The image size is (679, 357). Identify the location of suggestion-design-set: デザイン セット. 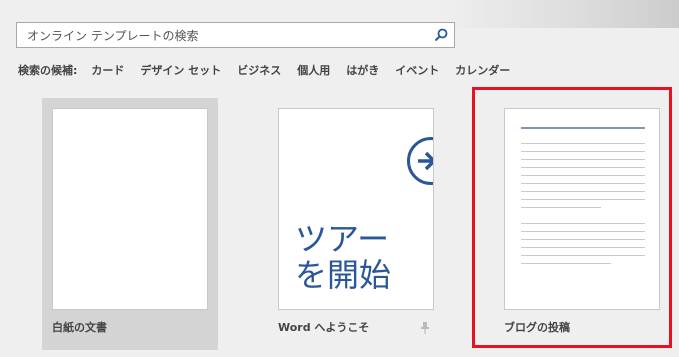
(180, 70).